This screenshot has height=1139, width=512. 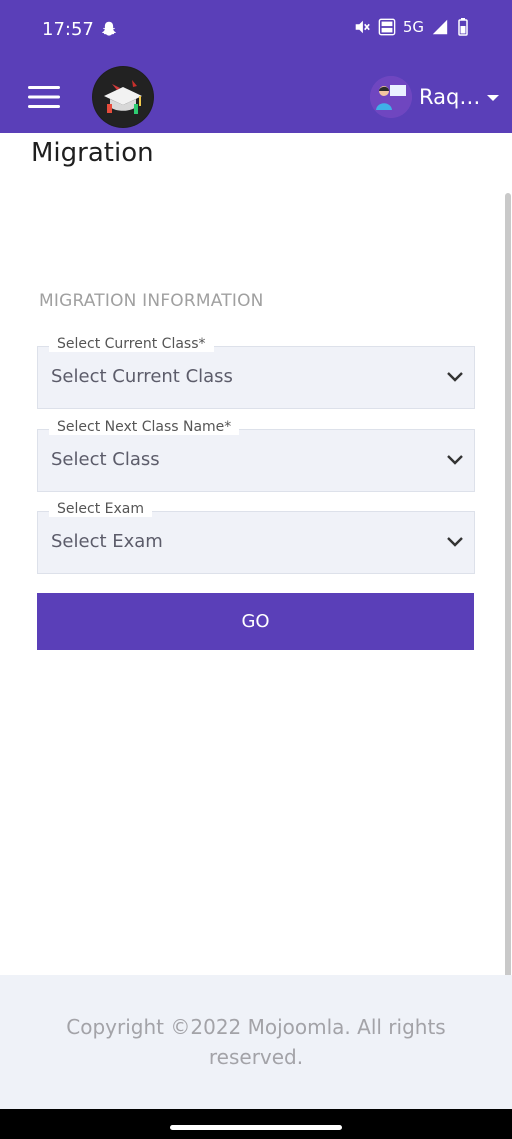 What do you see at coordinates (387, 27) in the screenshot?
I see `volte-icon` at bounding box center [387, 27].